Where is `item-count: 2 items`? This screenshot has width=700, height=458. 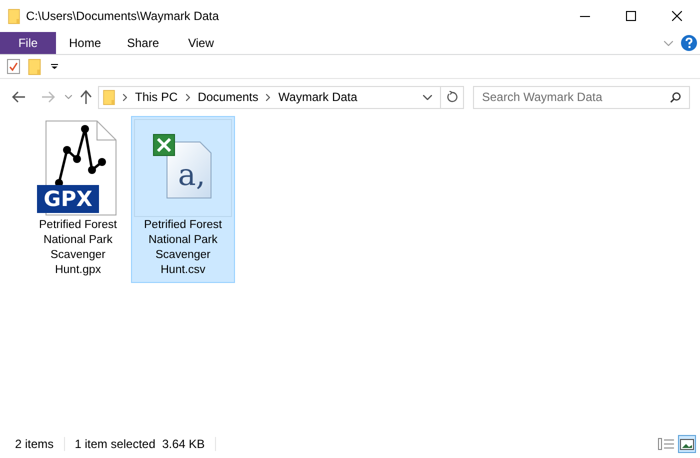
item-count: 2 items is located at coordinates (34, 444).